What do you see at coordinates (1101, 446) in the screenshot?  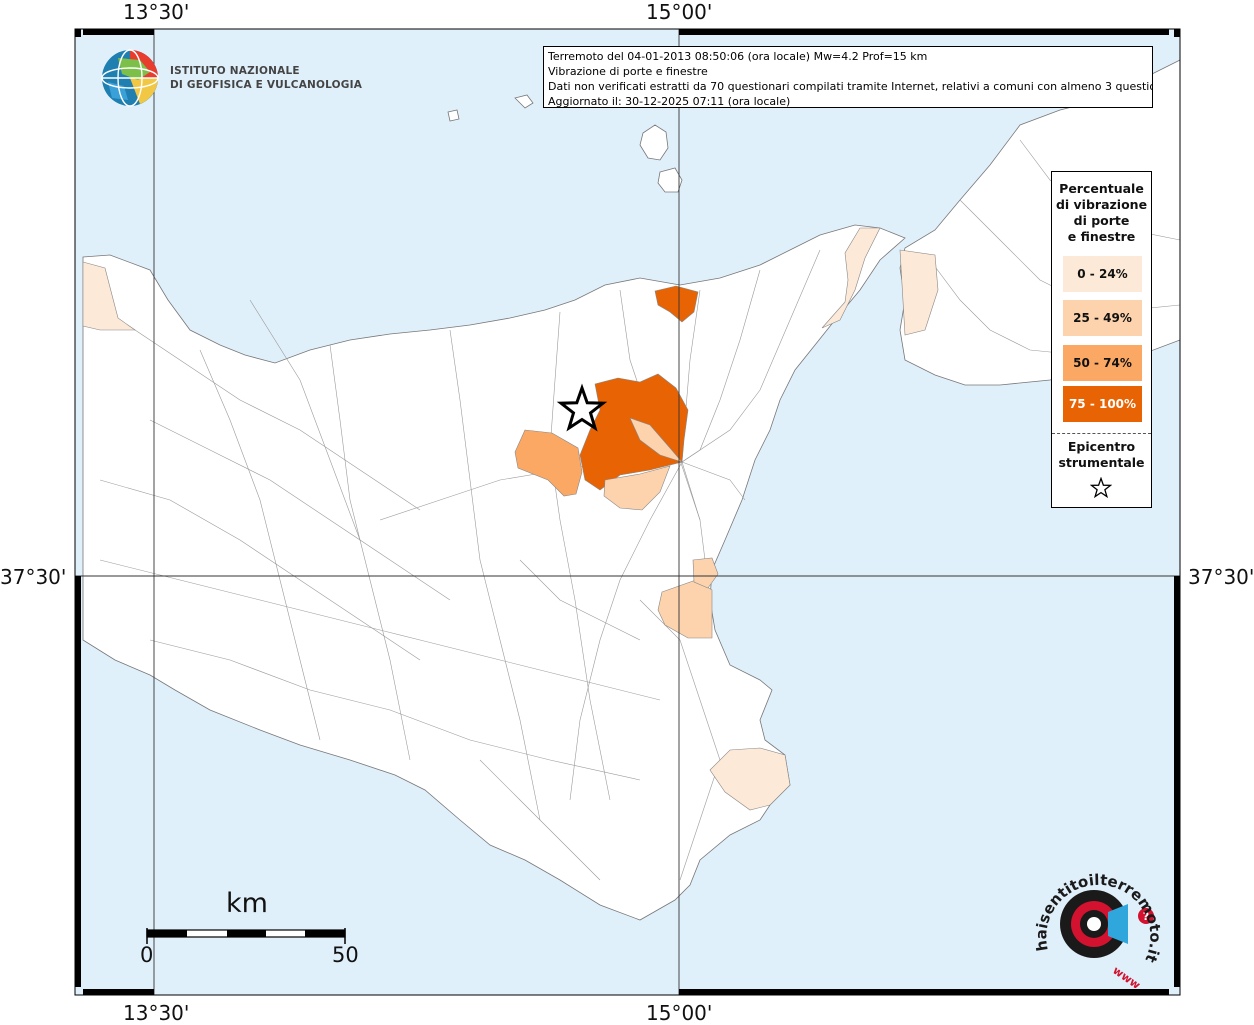 I see `legend-epicenter-line: Epicentro` at bounding box center [1101, 446].